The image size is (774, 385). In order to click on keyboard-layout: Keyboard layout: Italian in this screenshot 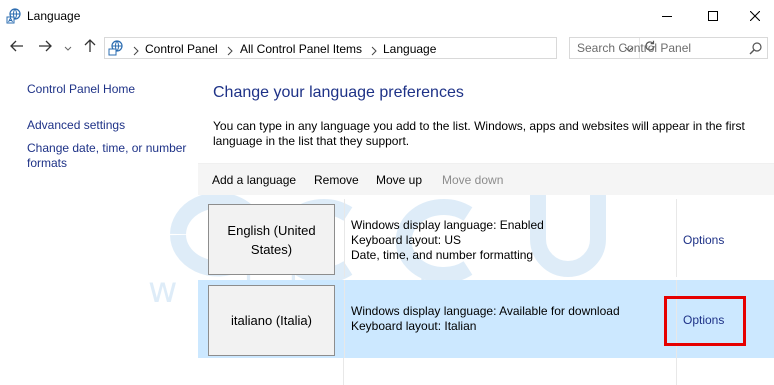, I will do `click(414, 326)`.